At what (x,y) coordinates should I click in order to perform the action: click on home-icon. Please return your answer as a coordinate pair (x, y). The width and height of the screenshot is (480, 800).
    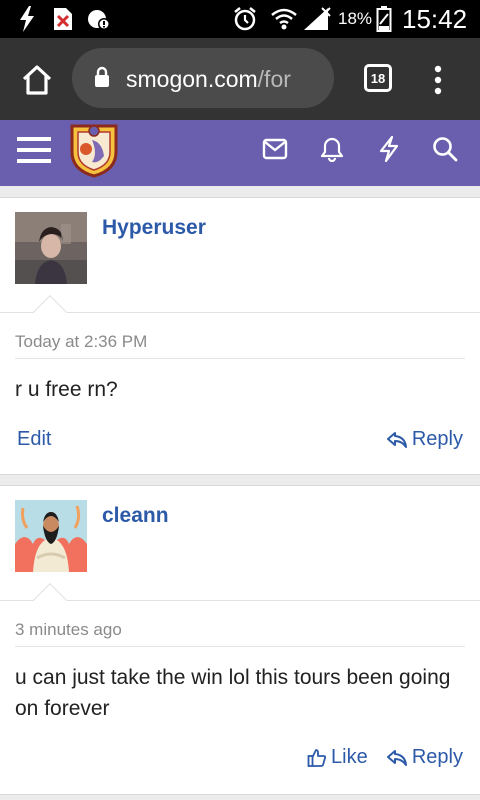
    Looking at the image, I should click on (37, 80).